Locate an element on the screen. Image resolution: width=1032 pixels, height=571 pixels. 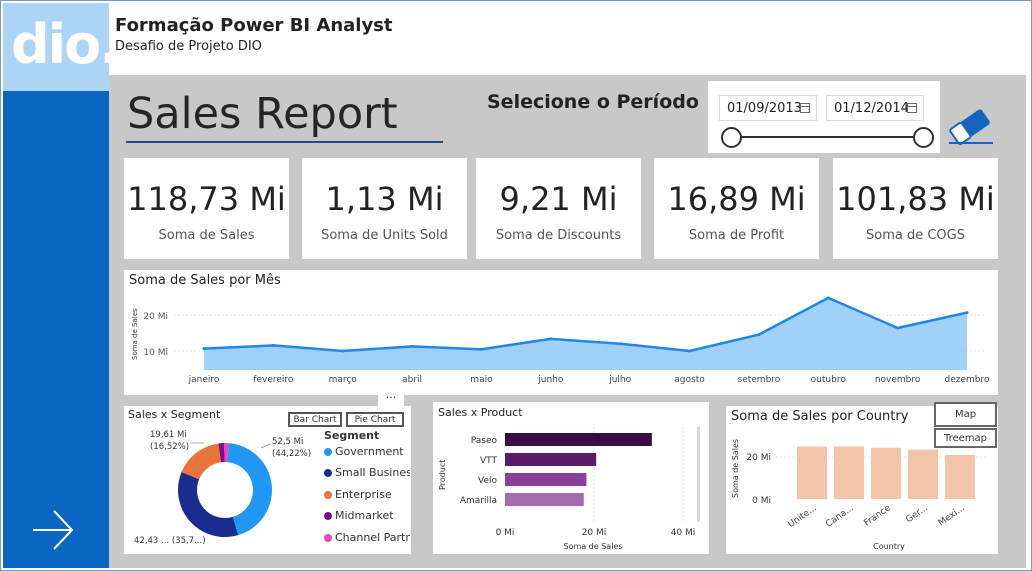
date-end-input: 01/12/2014 is located at coordinates (875, 108).